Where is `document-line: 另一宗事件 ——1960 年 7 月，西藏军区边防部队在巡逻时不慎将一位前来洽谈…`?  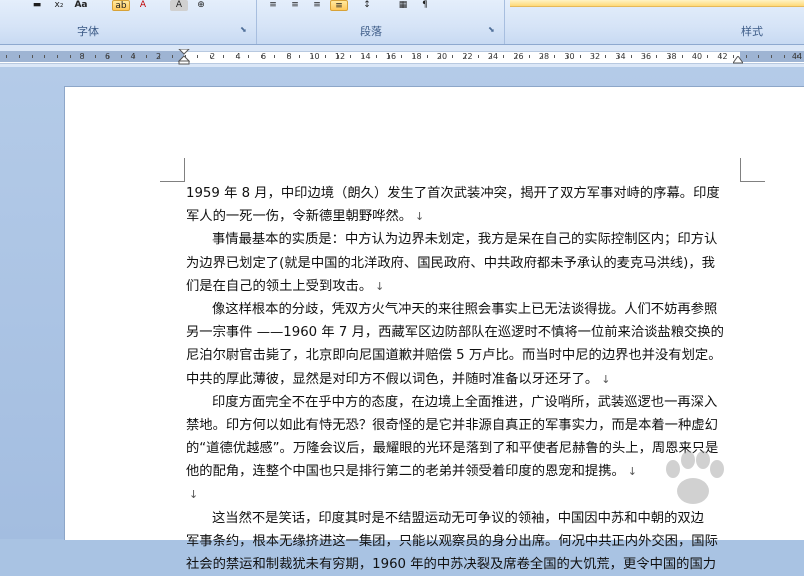 document-line: 另一宗事件 ——1960 年 7 月，西藏军区边防部队在巡逻时不慎将一位前来洽谈… is located at coordinates (463, 332).